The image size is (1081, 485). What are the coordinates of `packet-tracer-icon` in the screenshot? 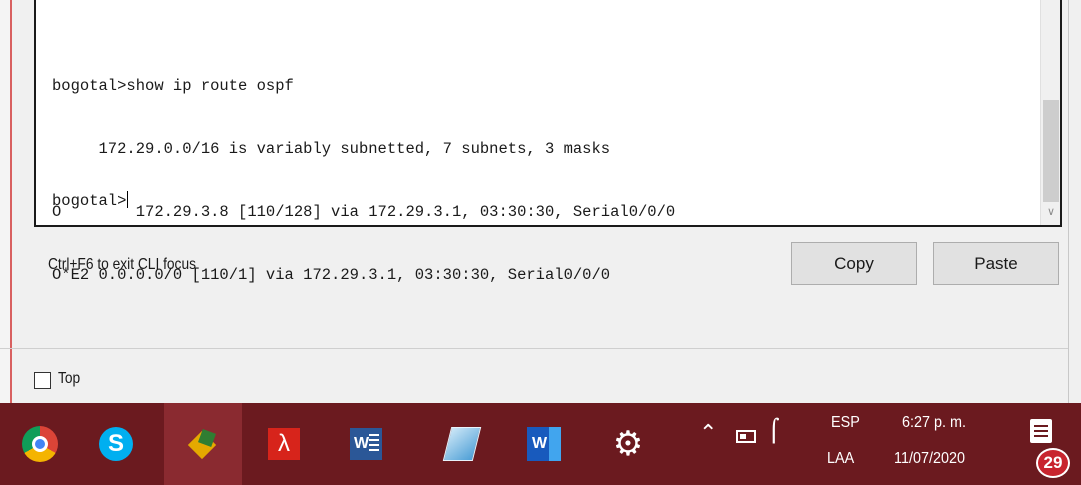 It's located at (202, 444).